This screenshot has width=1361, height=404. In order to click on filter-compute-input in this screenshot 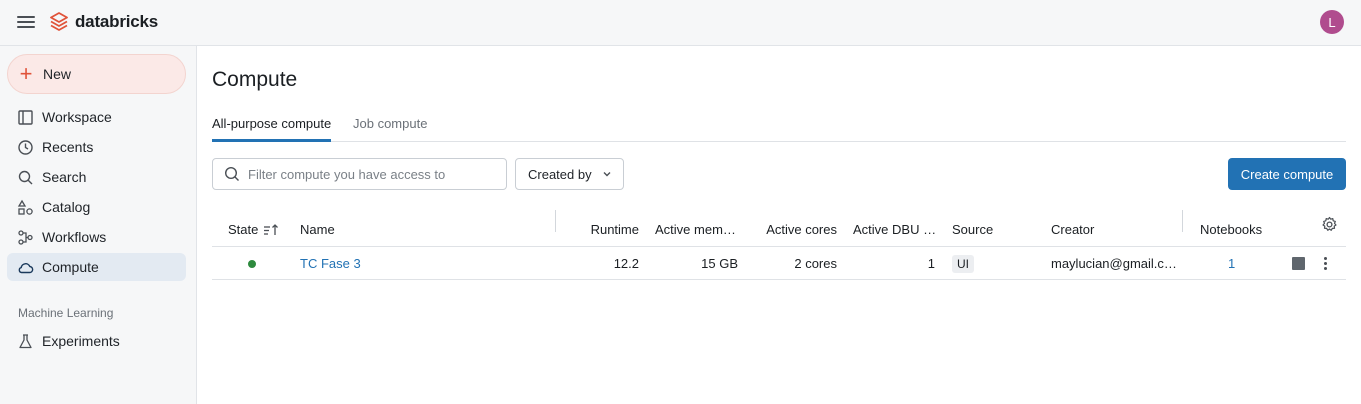, I will do `click(368, 174)`.